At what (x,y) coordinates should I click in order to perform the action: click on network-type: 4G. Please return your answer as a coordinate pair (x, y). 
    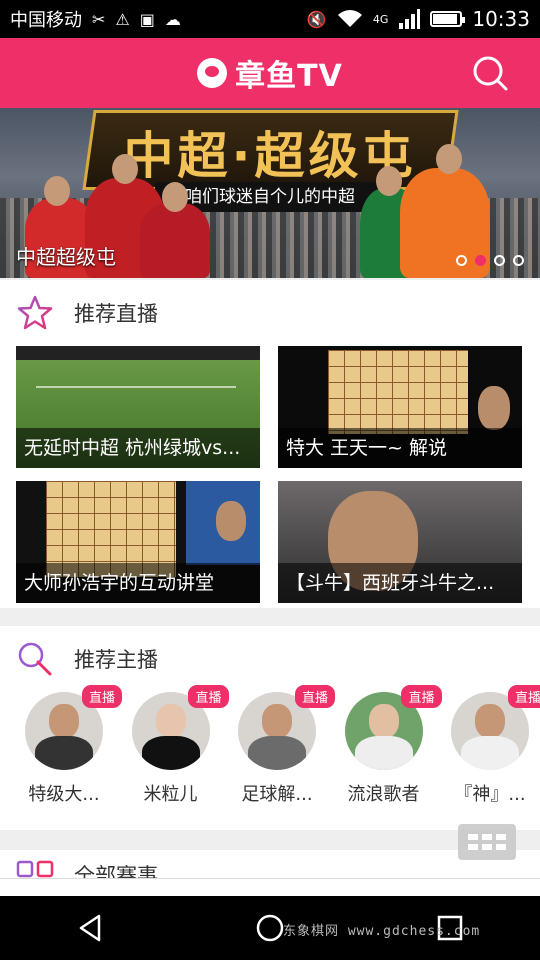
    Looking at the image, I should click on (380, 19).